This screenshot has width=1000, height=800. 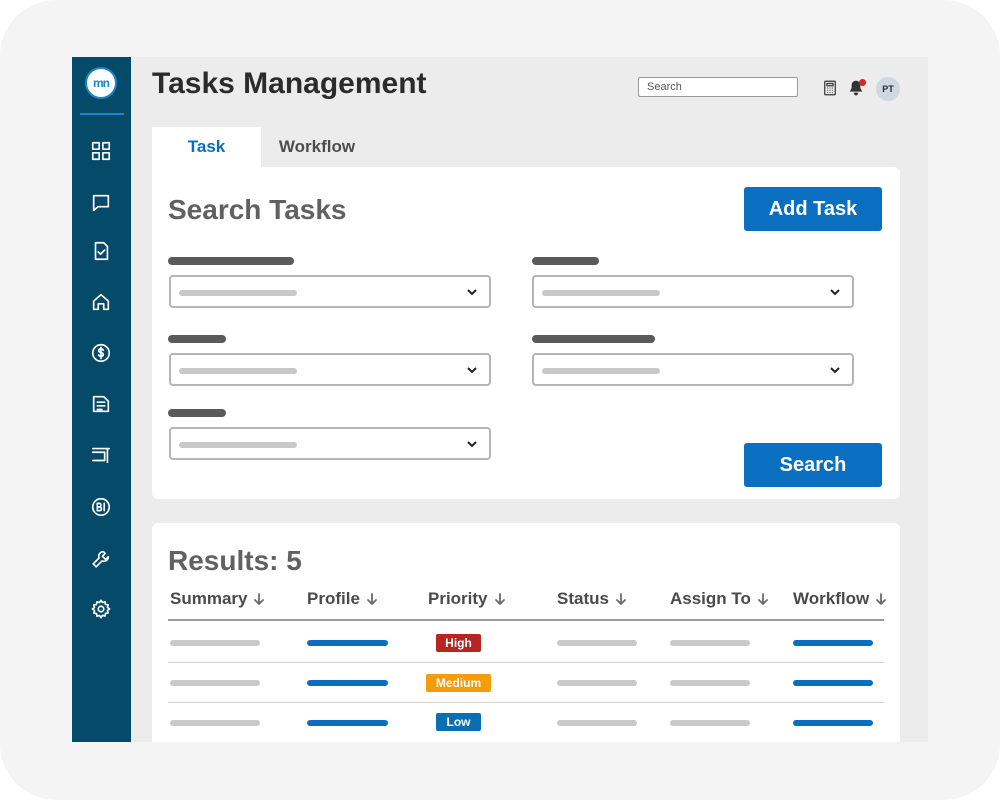 What do you see at coordinates (458, 683) in the screenshot?
I see `priority-badge: Medium` at bounding box center [458, 683].